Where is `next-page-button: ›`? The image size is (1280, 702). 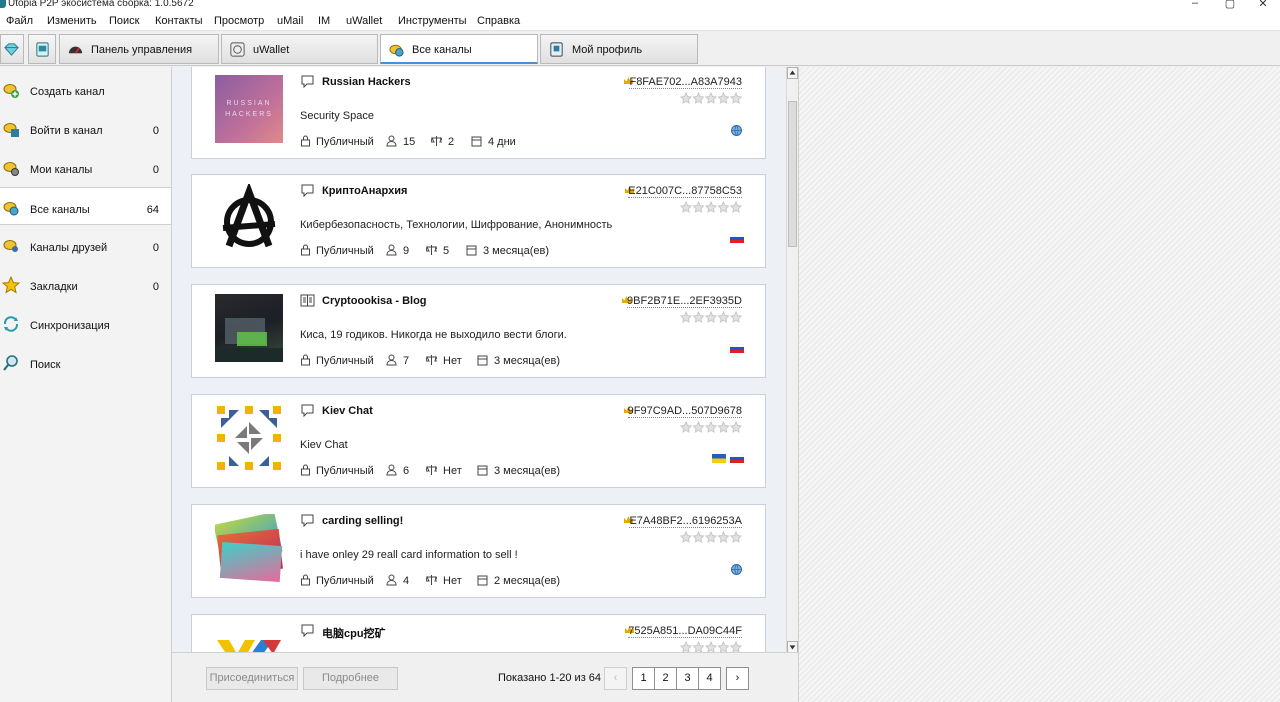
next-page-button: › is located at coordinates (737, 678).